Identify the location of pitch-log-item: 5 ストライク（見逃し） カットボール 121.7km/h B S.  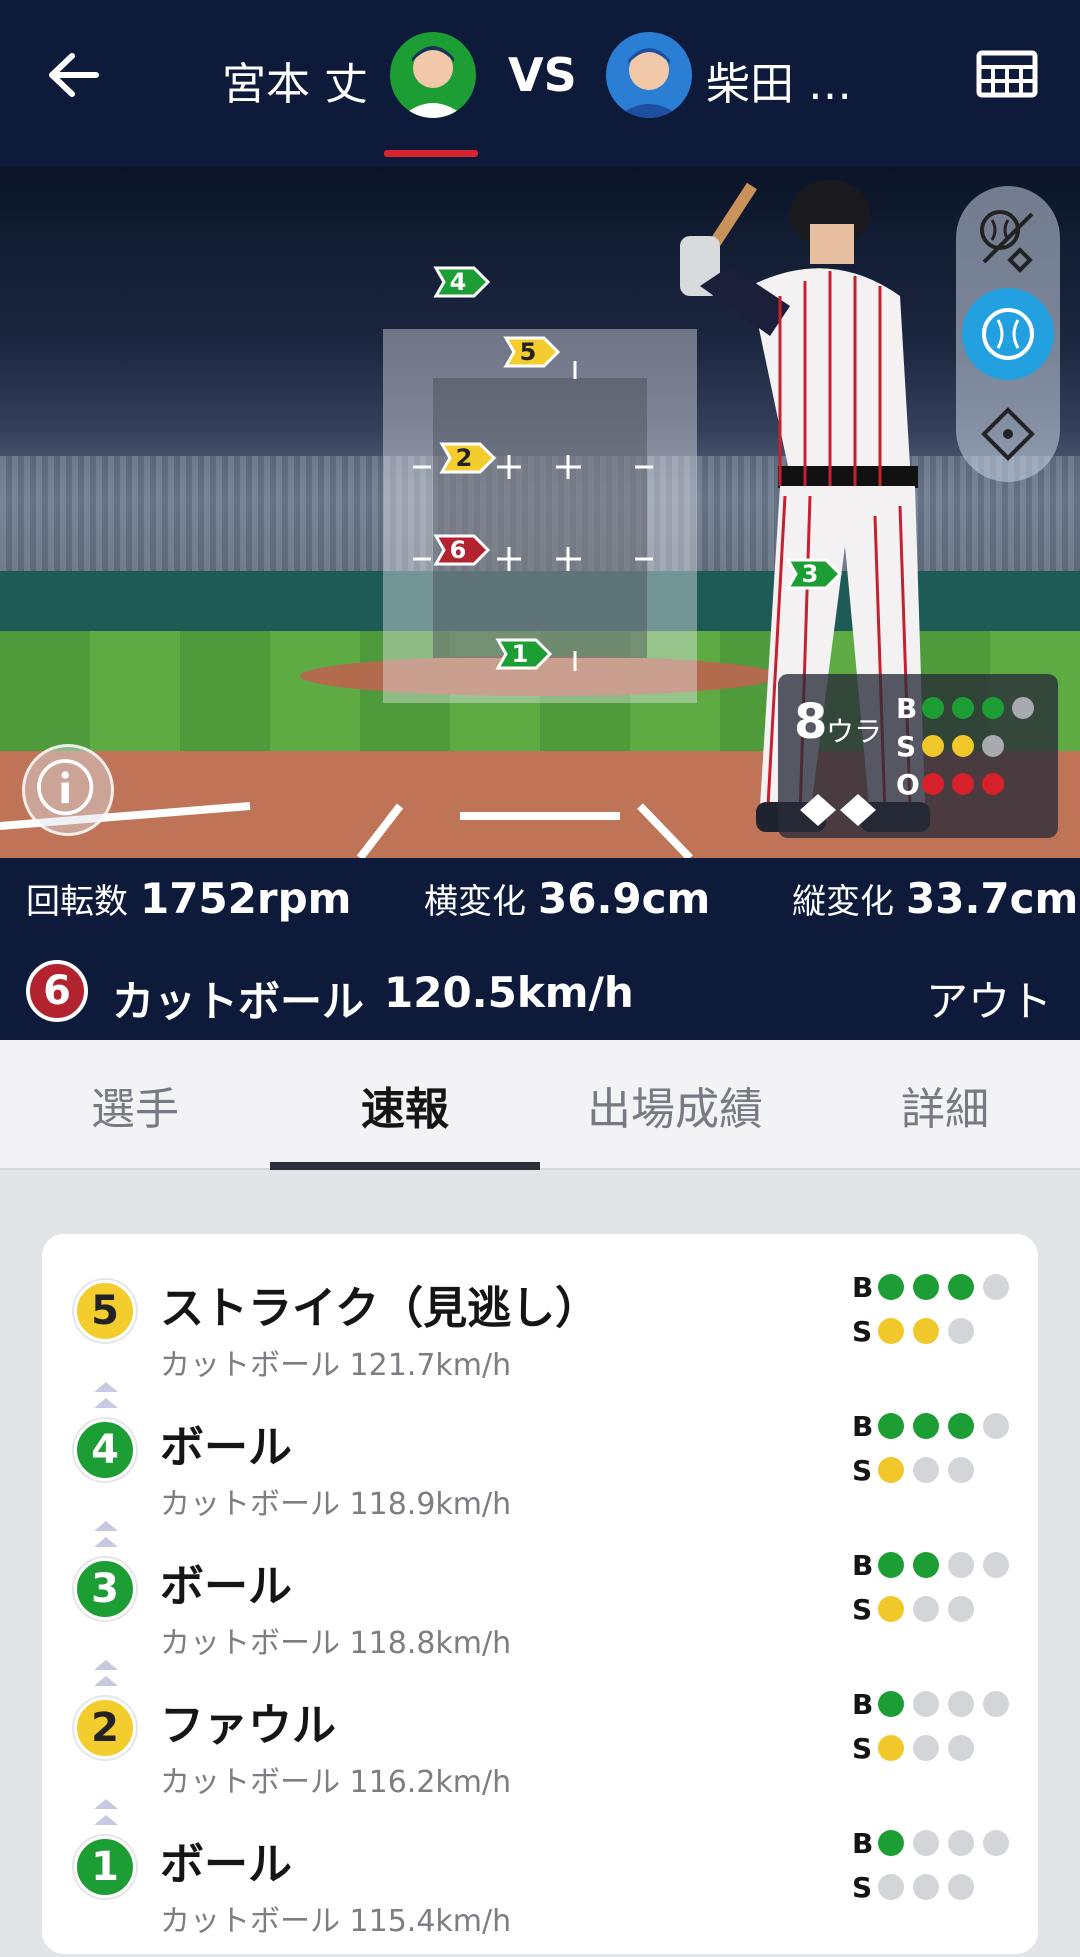
(540, 1335).